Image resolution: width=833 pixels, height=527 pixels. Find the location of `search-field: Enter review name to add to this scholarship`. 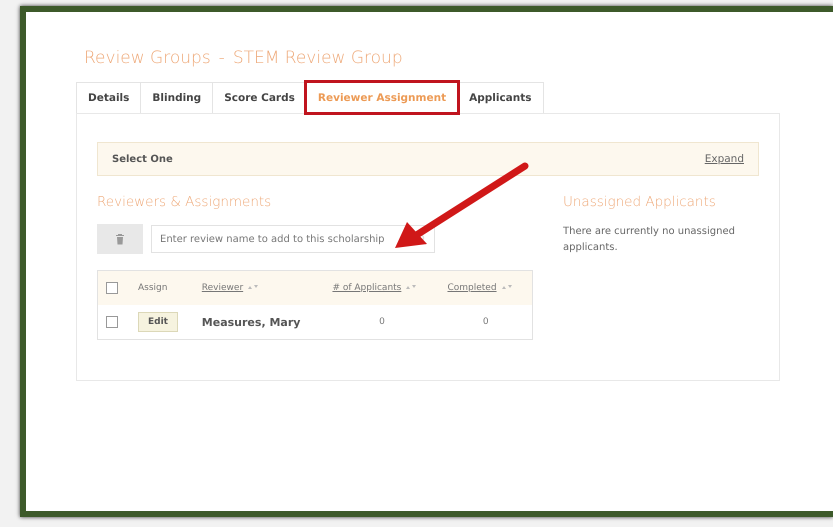

search-field: Enter review name to add to this scholarship is located at coordinates (293, 239).